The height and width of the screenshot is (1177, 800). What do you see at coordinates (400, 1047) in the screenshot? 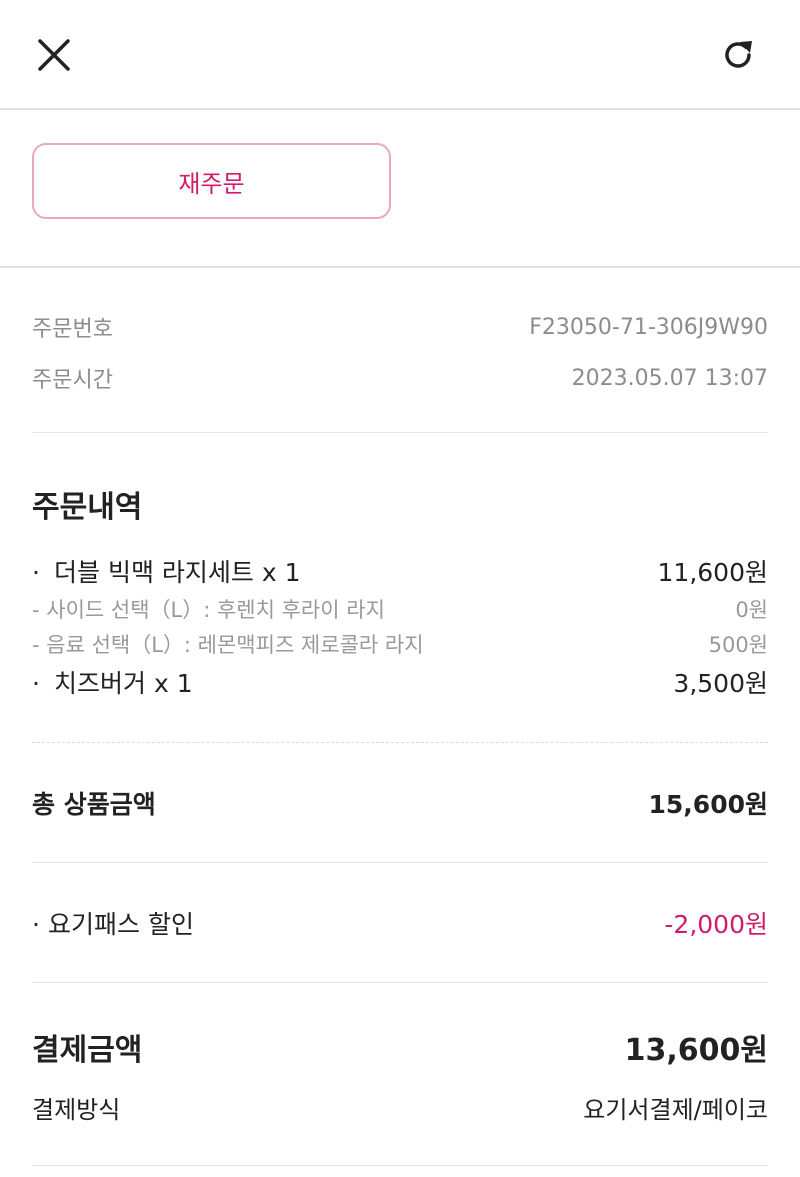
I see `payment-total-row: 결제금액 13,600원` at bounding box center [400, 1047].